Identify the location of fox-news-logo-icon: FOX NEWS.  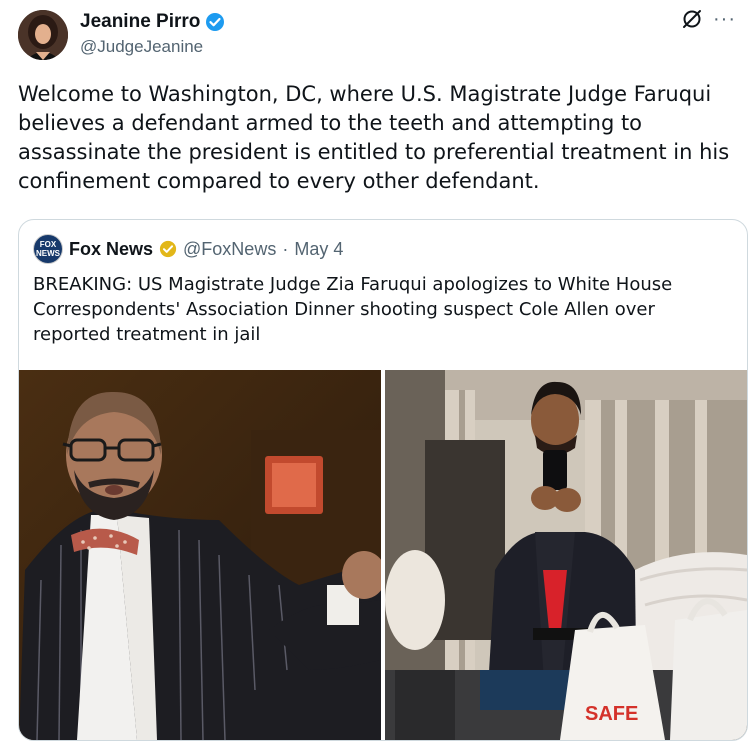
(48, 249).